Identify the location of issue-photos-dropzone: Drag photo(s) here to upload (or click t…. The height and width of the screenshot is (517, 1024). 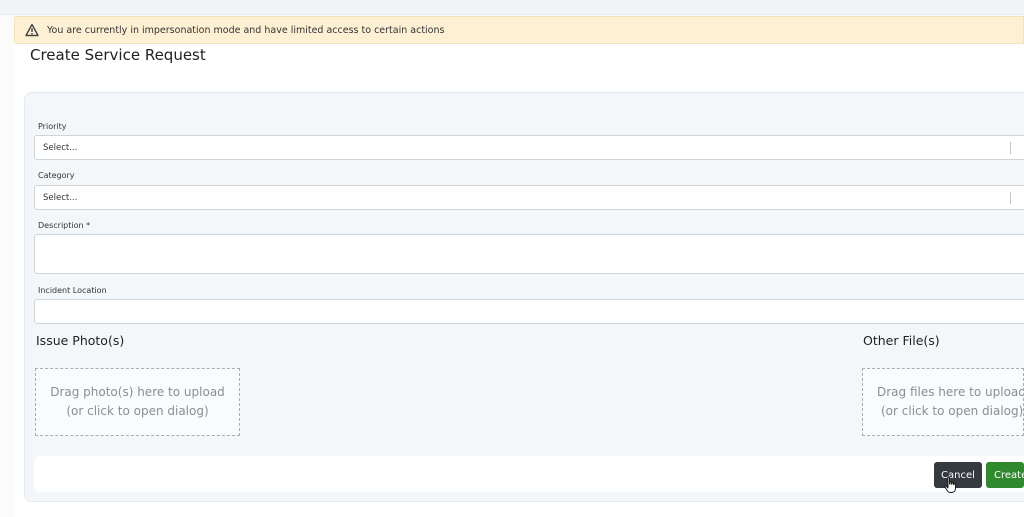
(137, 402).